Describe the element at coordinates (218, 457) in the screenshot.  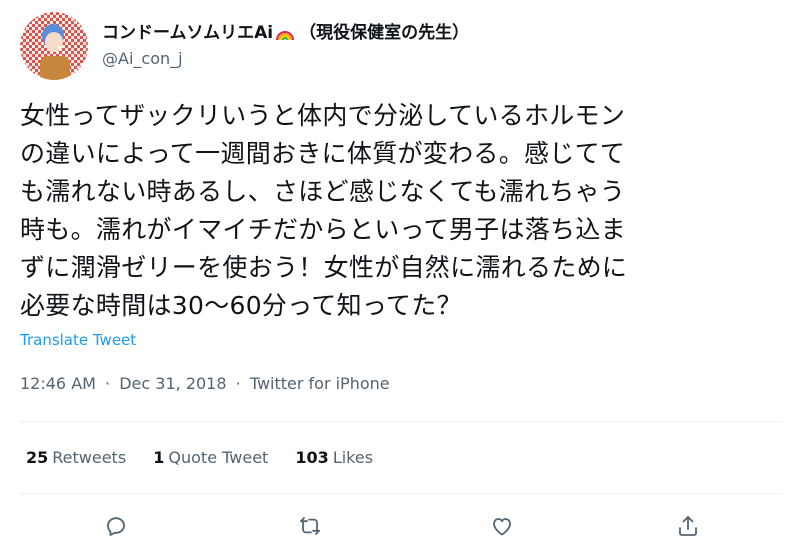
I see `quote-tweets-label: Quote Tweet` at that location.